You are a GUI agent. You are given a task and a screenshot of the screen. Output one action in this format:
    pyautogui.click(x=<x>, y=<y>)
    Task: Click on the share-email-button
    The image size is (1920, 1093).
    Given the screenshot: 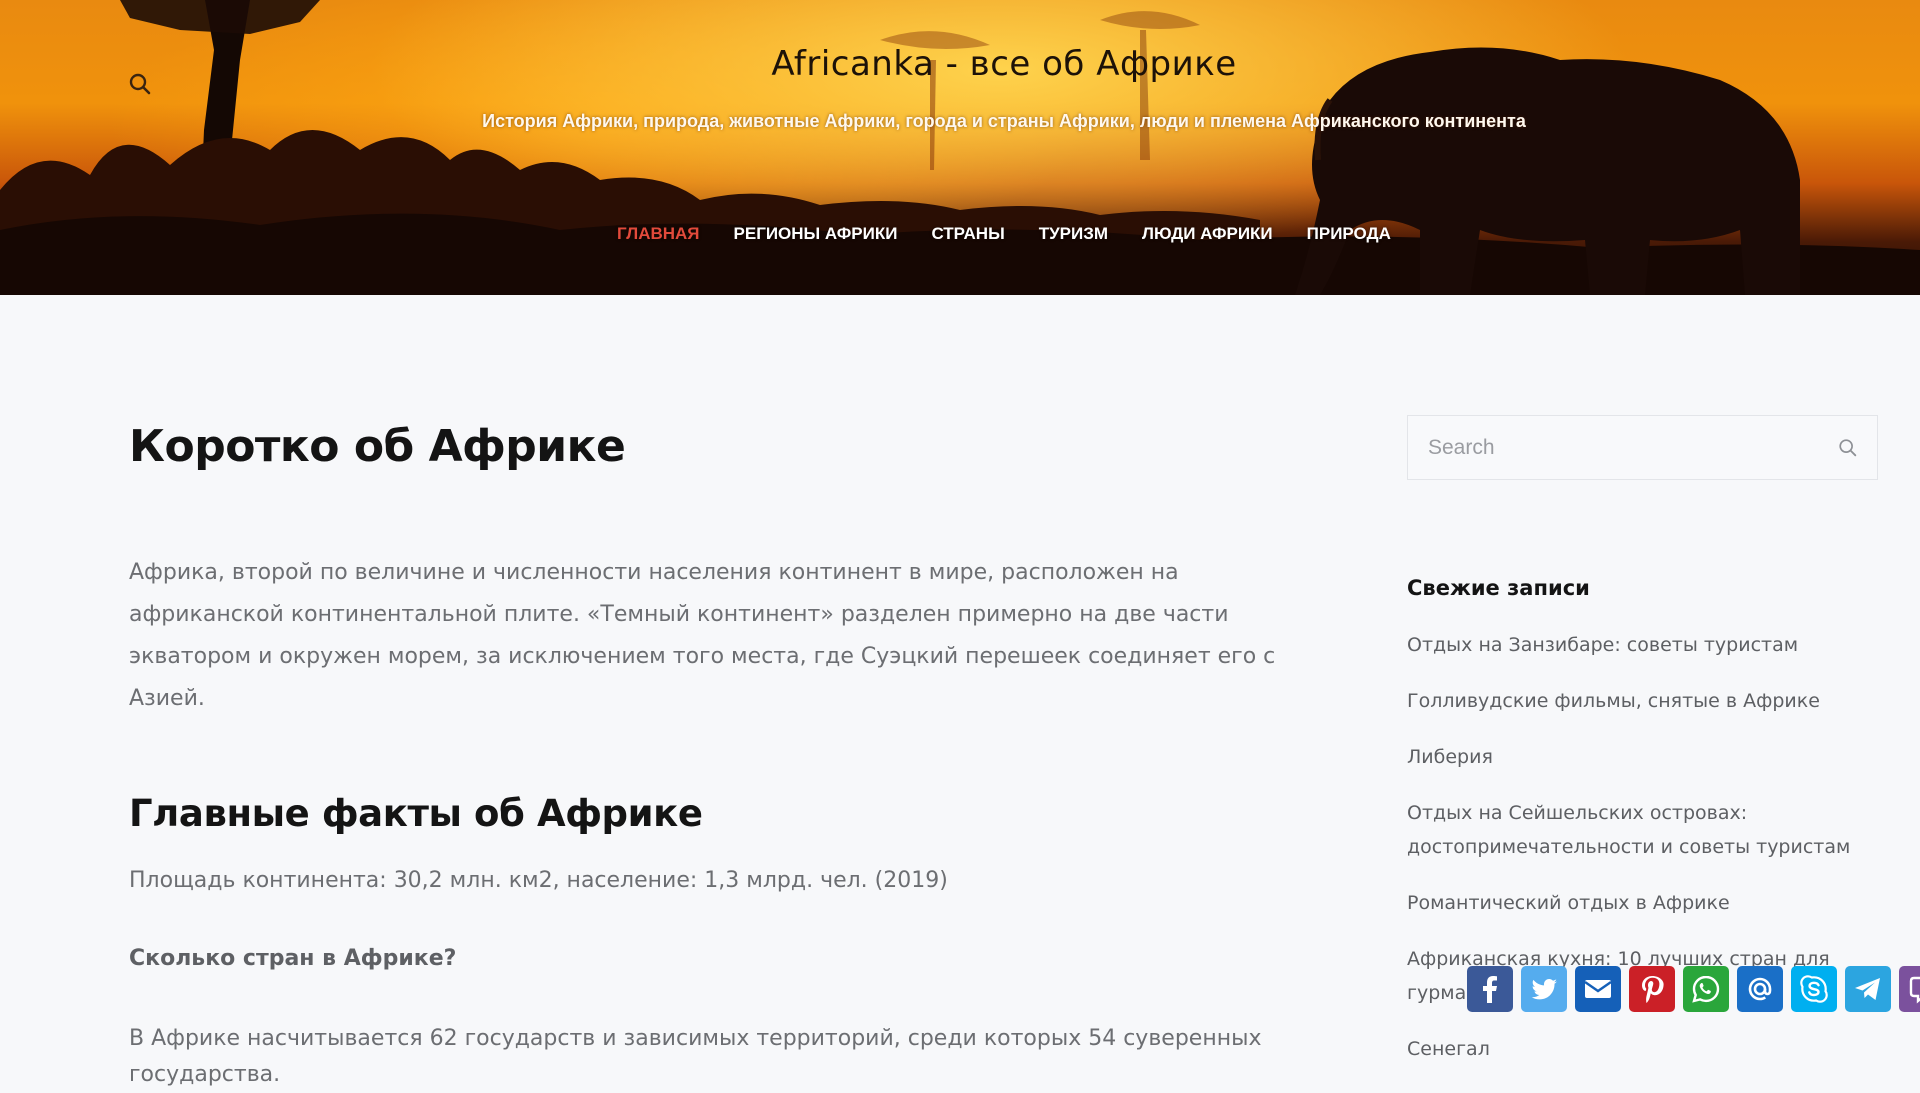 What is the action you would take?
    pyautogui.click(x=1598, y=989)
    